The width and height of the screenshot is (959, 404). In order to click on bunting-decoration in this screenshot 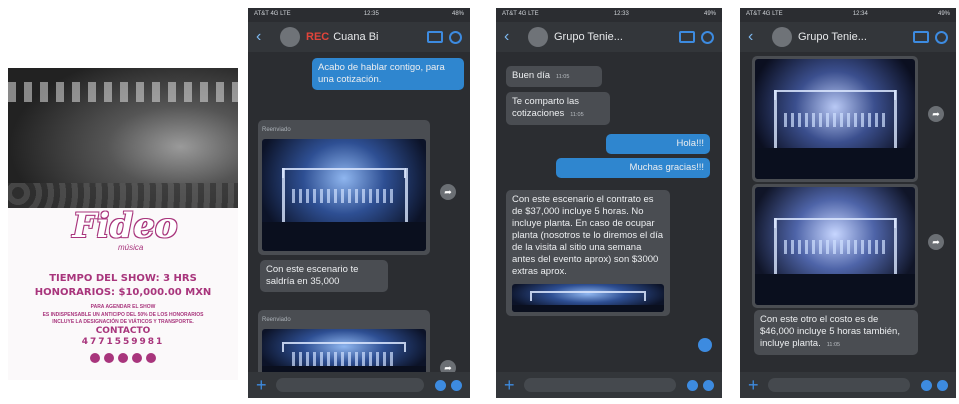, I will do `click(123, 92)`.